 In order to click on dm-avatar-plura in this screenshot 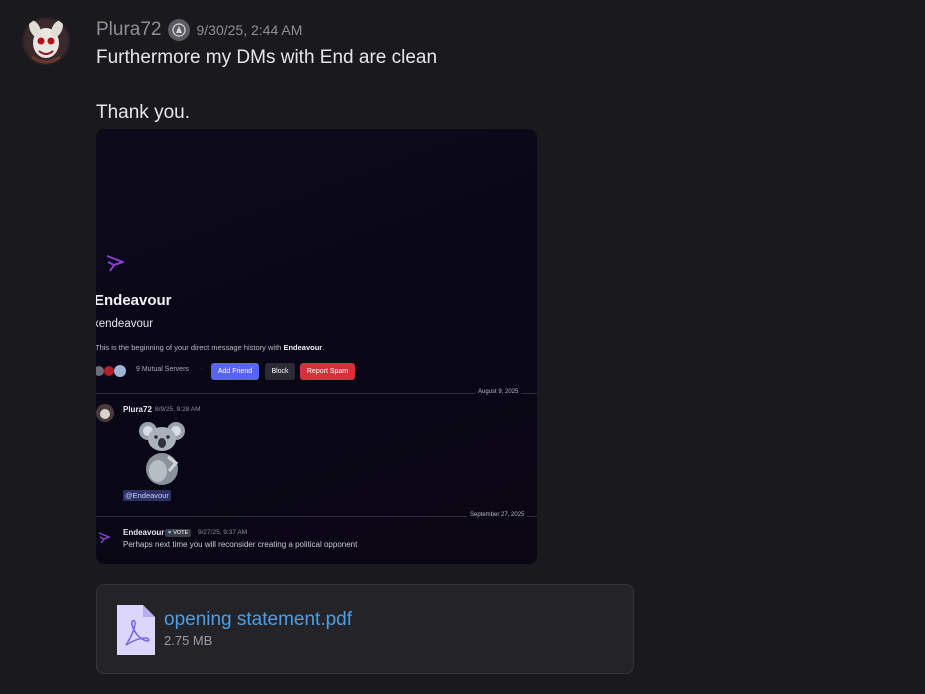, I will do `click(105, 413)`.